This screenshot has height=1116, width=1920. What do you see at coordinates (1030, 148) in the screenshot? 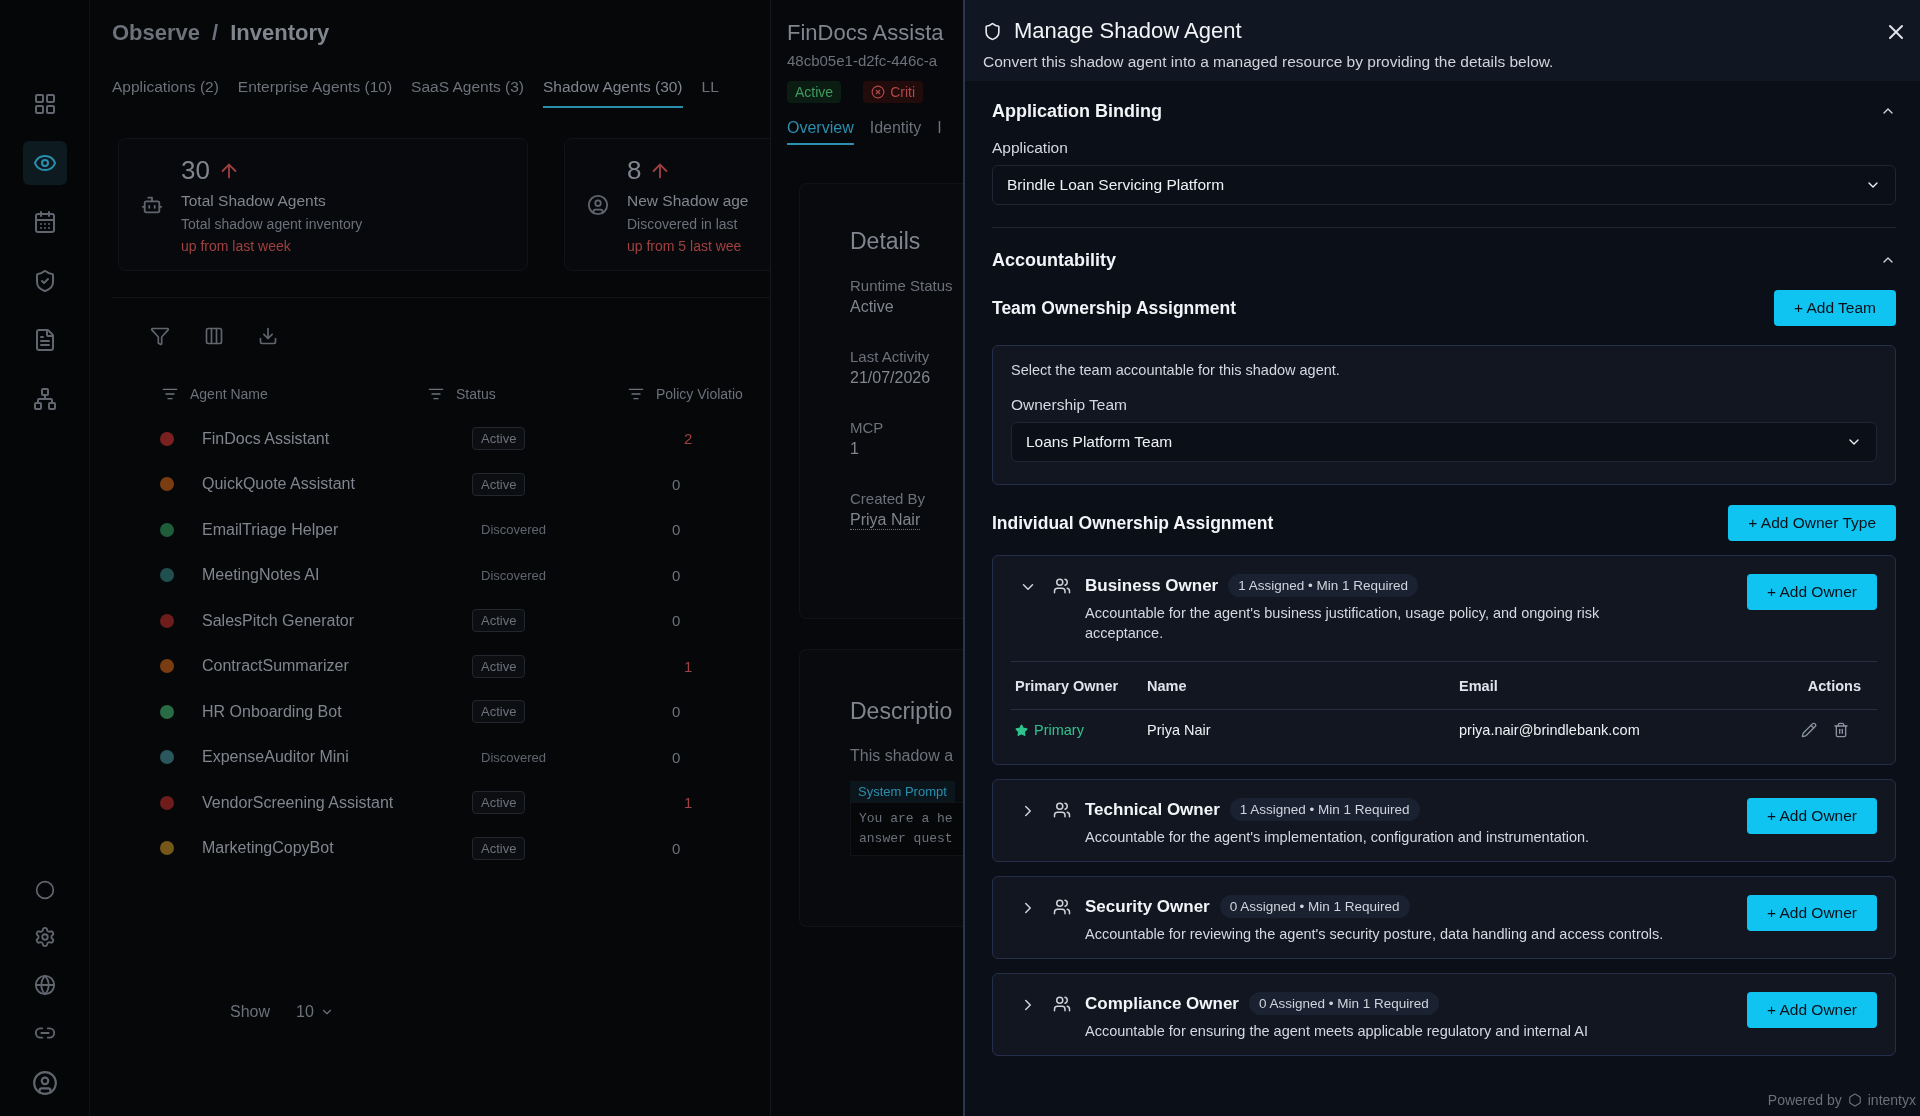
I see `field-label: Application` at bounding box center [1030, 148].